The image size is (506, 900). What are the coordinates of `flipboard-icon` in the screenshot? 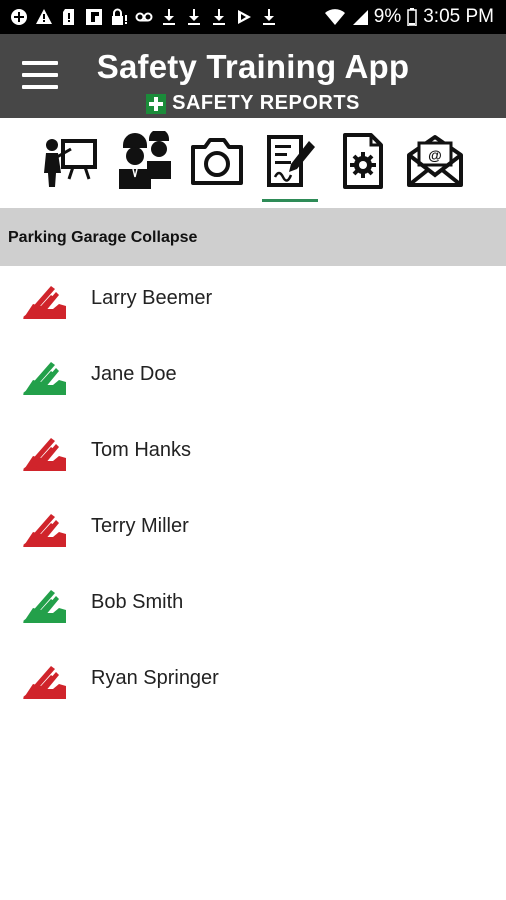 It's located at (94, 17).